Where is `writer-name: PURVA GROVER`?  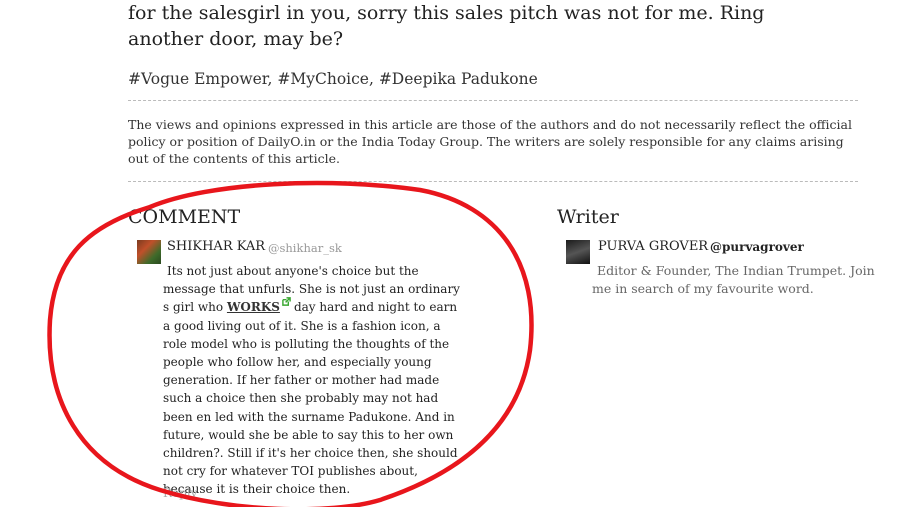 writer-name: PURVA GROVER is located at coordinates (653, 246).